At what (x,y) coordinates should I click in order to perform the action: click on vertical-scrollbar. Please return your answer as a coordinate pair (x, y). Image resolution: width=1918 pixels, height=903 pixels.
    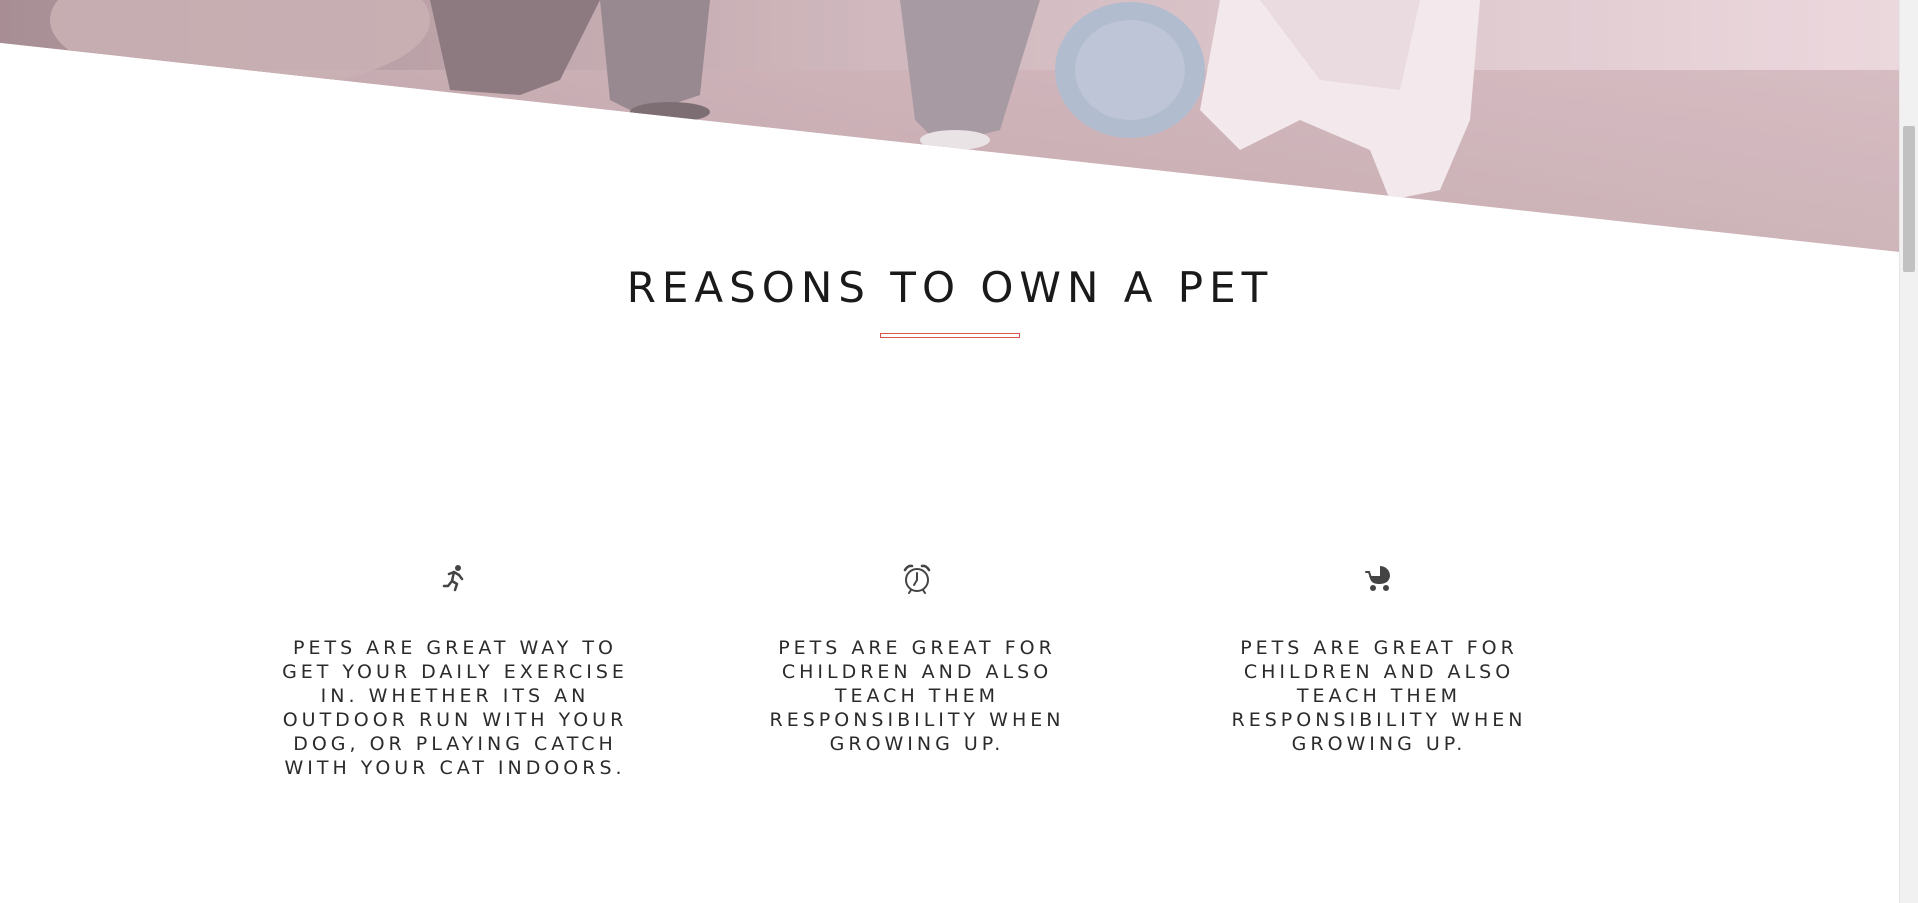
    Looking at the image, I should click on (1908, 451).